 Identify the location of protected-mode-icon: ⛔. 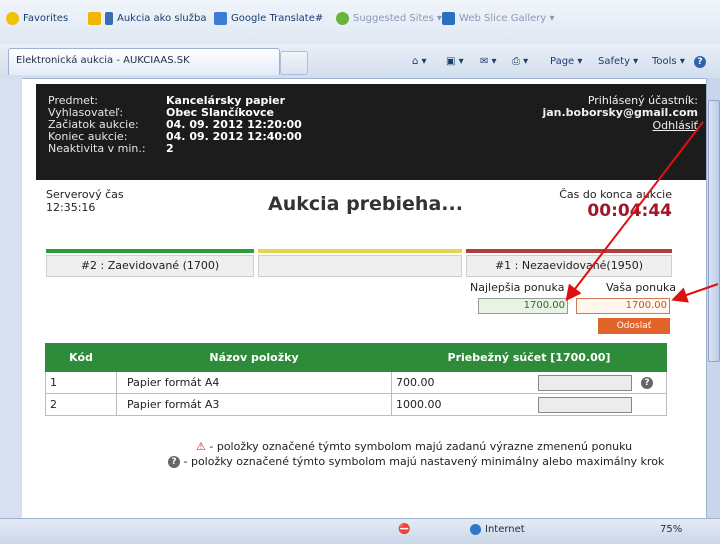
(404, 529).